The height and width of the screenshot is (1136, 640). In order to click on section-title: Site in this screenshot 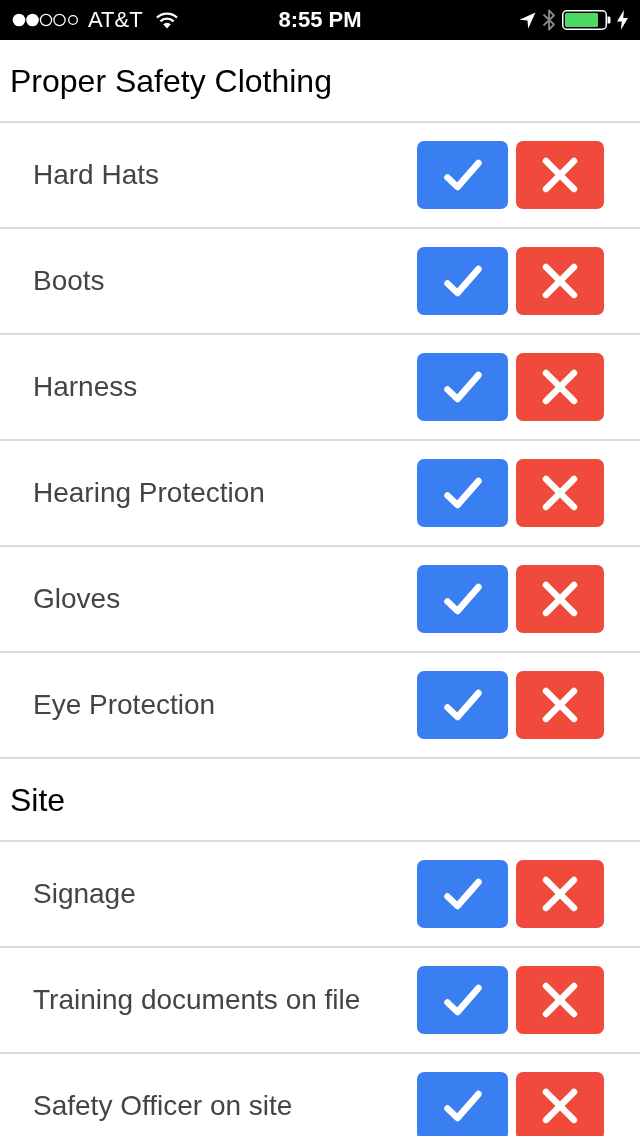, I will do `click(38, 799)`.